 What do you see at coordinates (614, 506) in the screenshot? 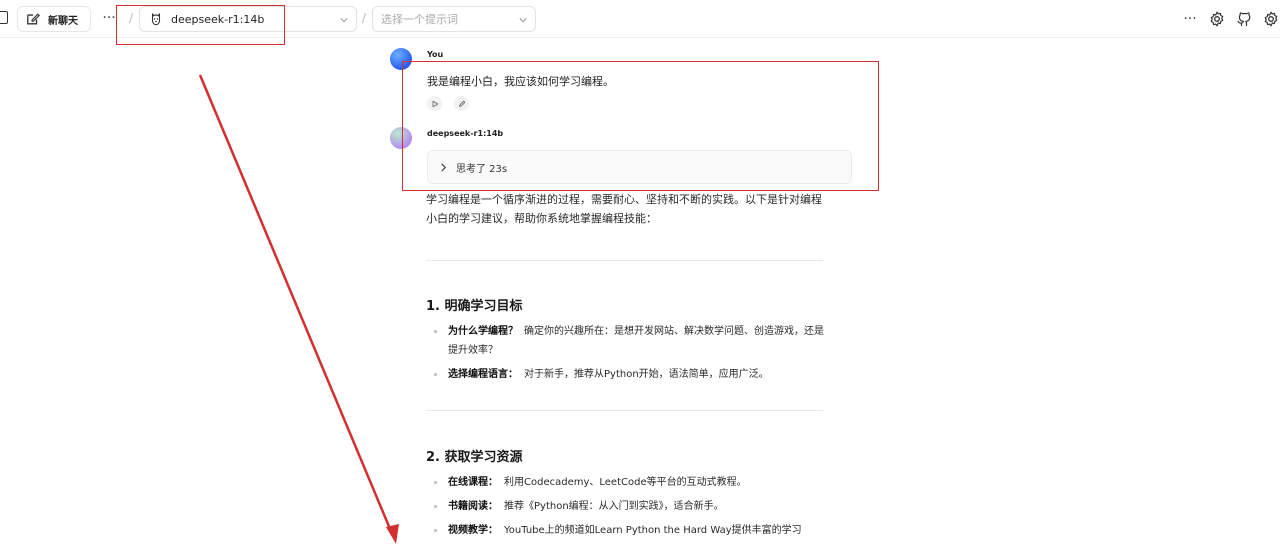
I see `list-item-text: 推荐《Python编程：从入门到实践》，适合新手。` at bounding box center [614, 506].